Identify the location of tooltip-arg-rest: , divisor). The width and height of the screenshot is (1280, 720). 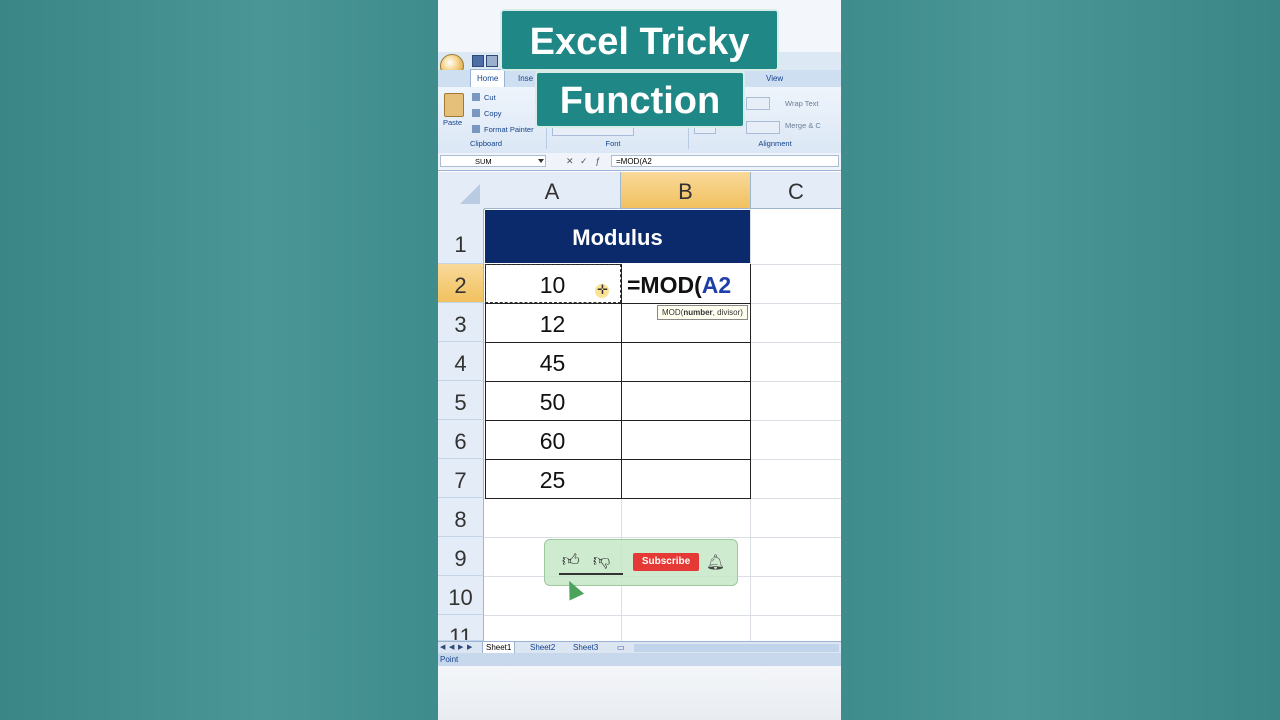
(727, 312).